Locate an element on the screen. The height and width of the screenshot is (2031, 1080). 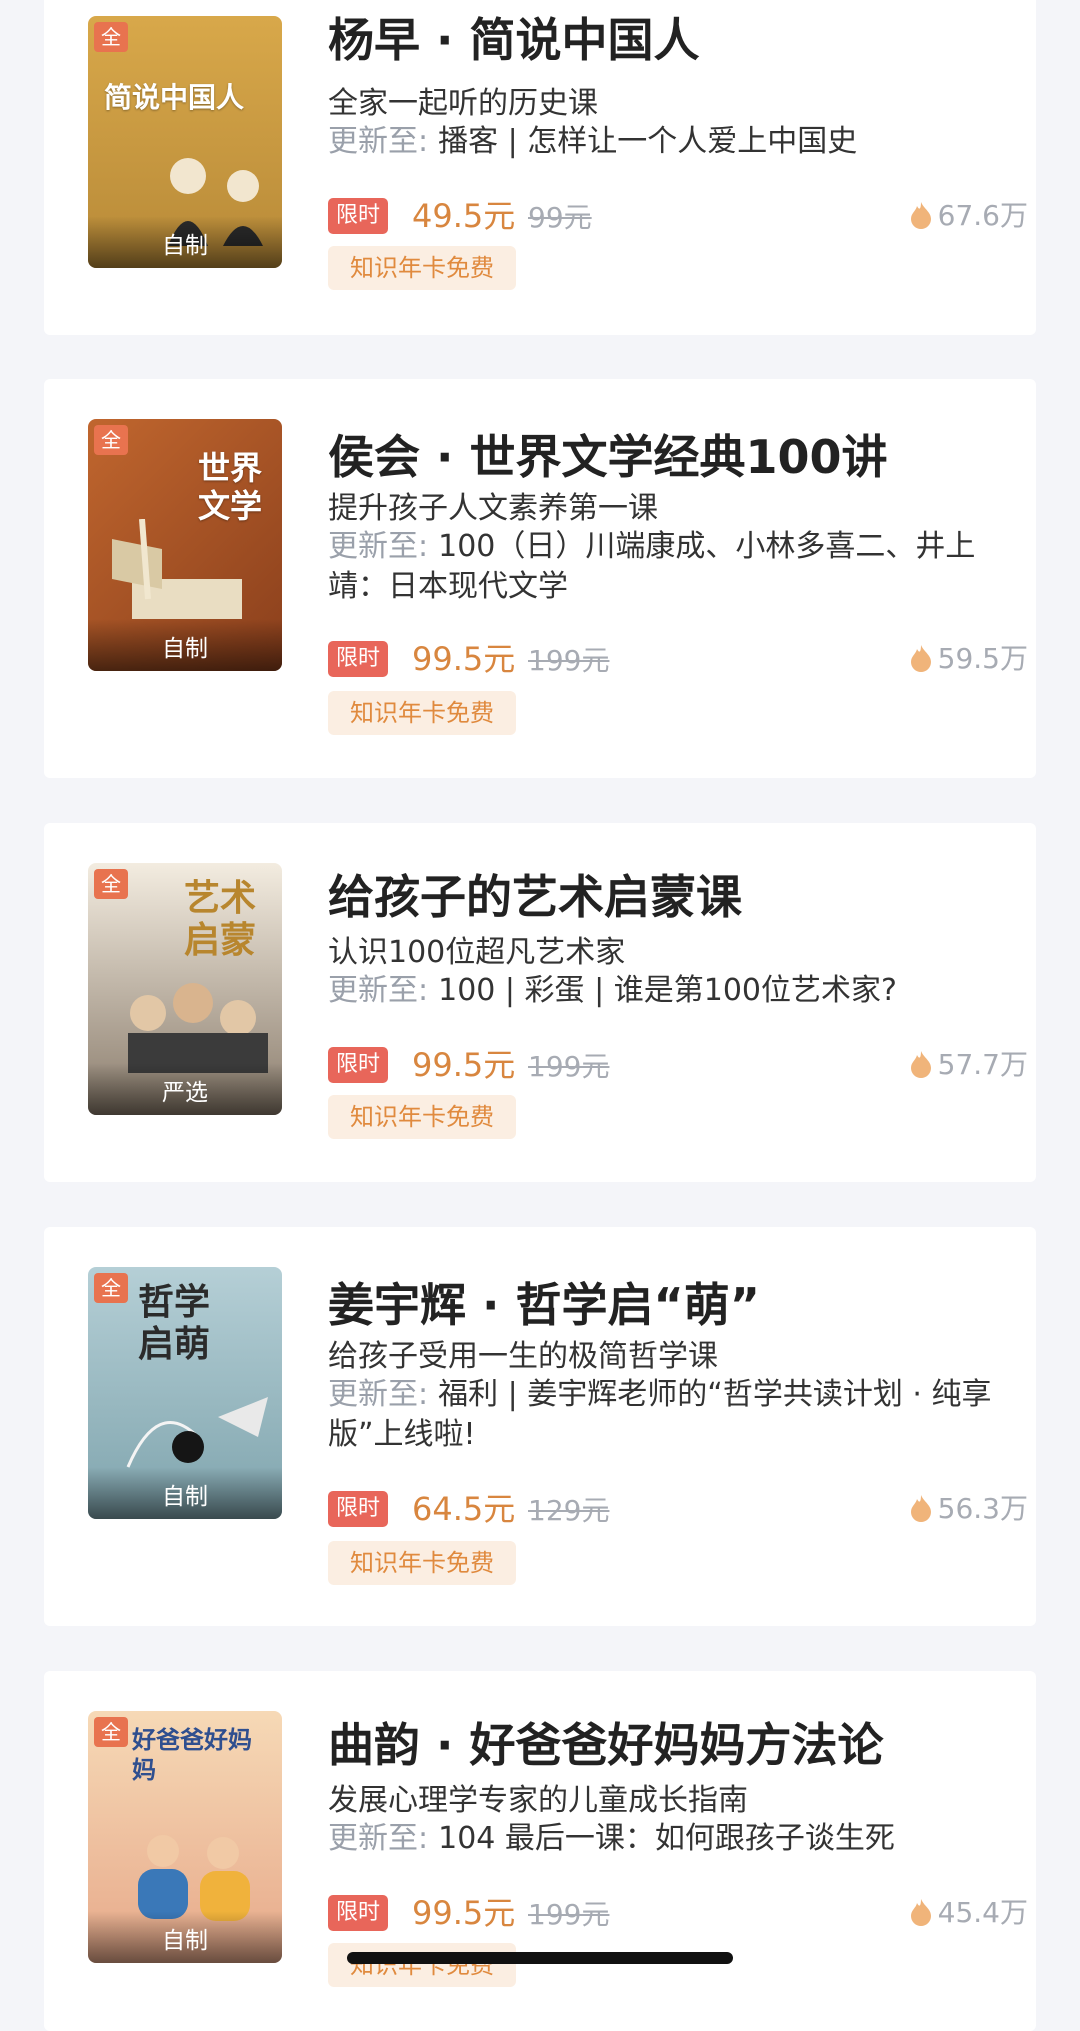
cover-art-title: 好爸爸好妈妈 is located at coordinates (192, 1754).